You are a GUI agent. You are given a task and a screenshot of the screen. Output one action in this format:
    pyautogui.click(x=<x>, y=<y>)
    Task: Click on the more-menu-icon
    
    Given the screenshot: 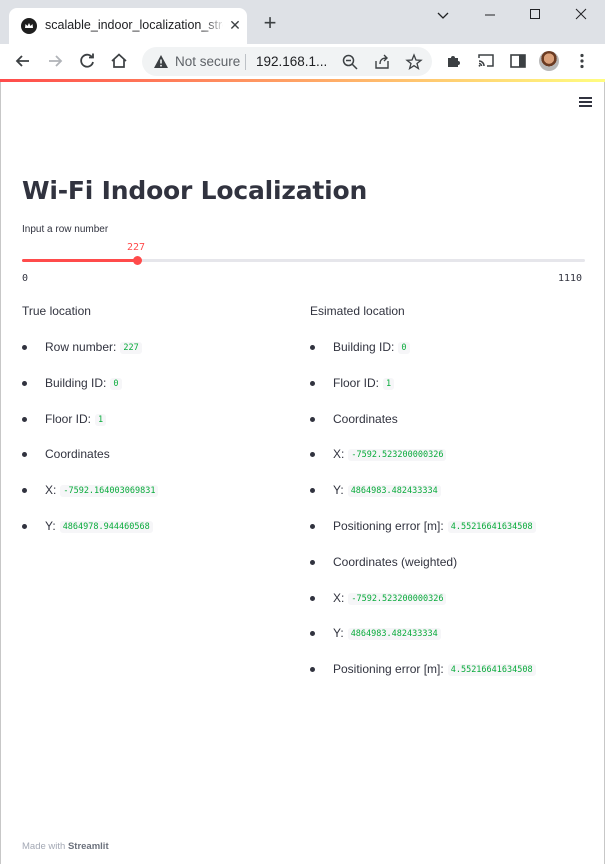 What is the action you would take?
    pyautogui.click(x=582, y=61)
    